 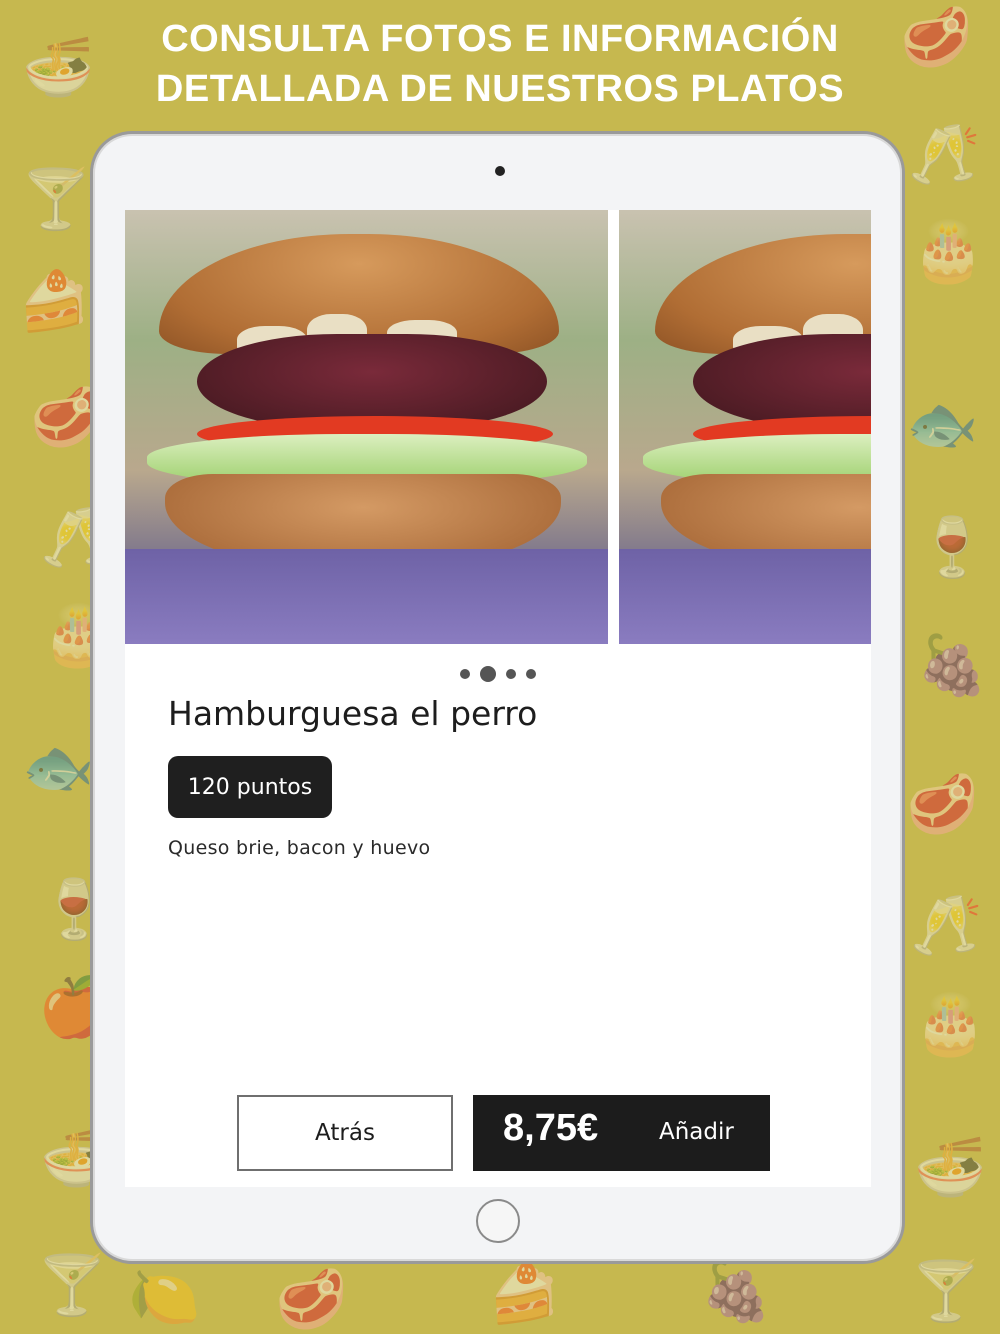 What do you see at coordinates (952, 547) in the screenshot?
I see `wine-bottle-icon: 🍷` at bounding box center [952, 547].